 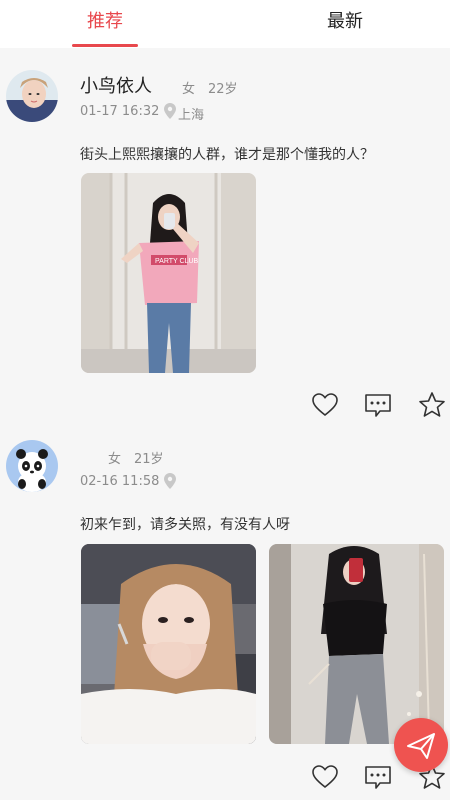 What do you see at coordinates (105, 24) in the screenshot?
I see `tab-recommended: 推荐` at bounding box center [105, 24].